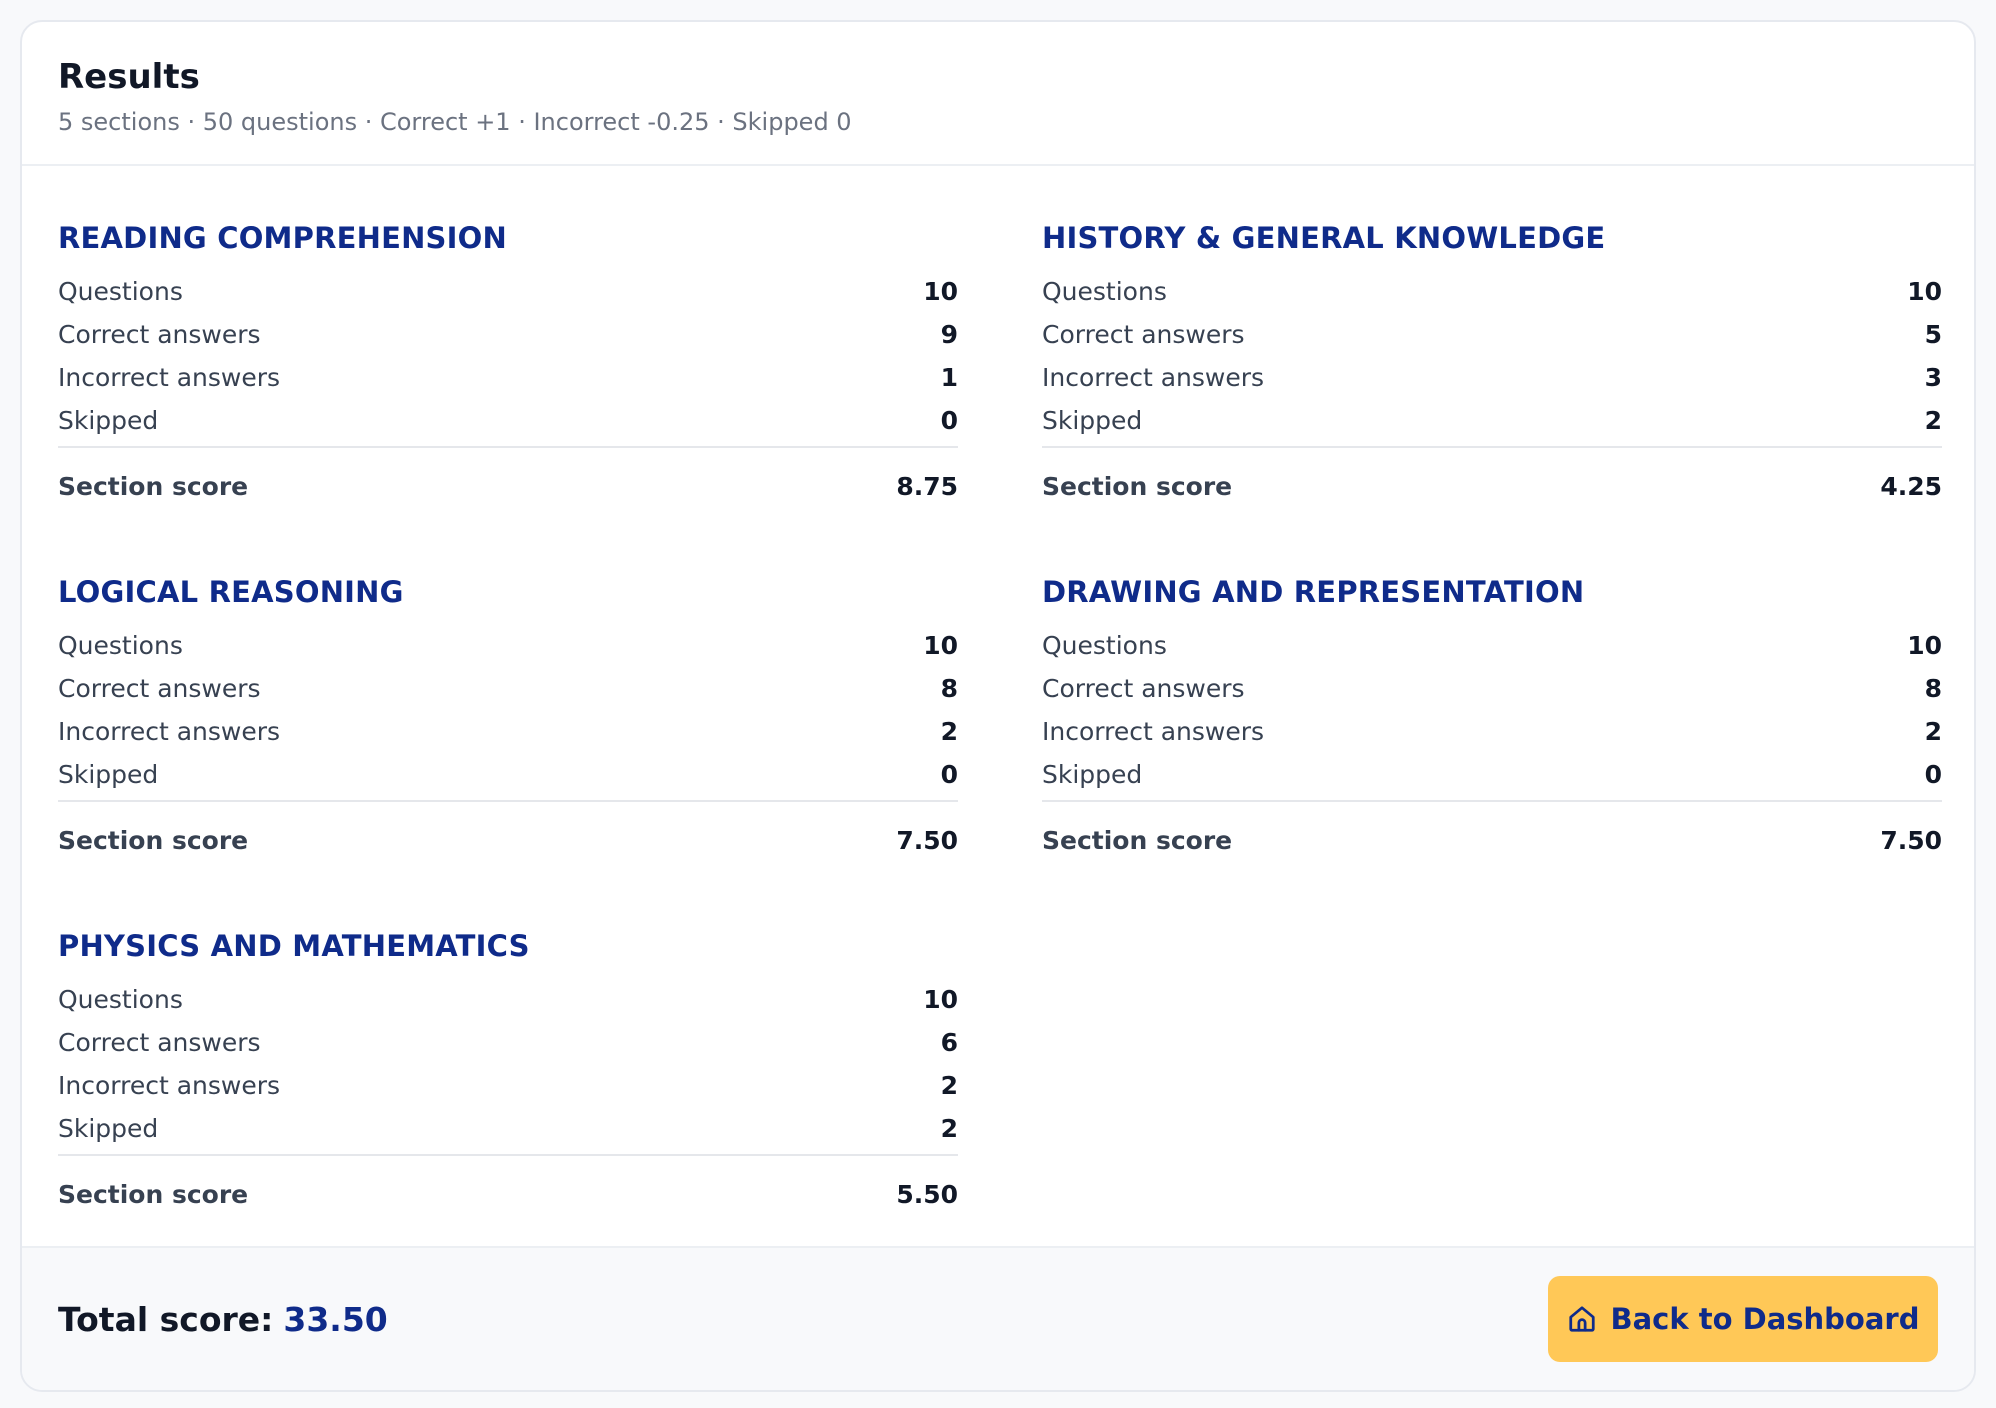 The height and width of the screenshot is (1408, 1996). What do you see at coordinates (508, 1193) in the screenshot?
I see `section-score-row: Section score 5.50` at bounding box center [508, 1193].